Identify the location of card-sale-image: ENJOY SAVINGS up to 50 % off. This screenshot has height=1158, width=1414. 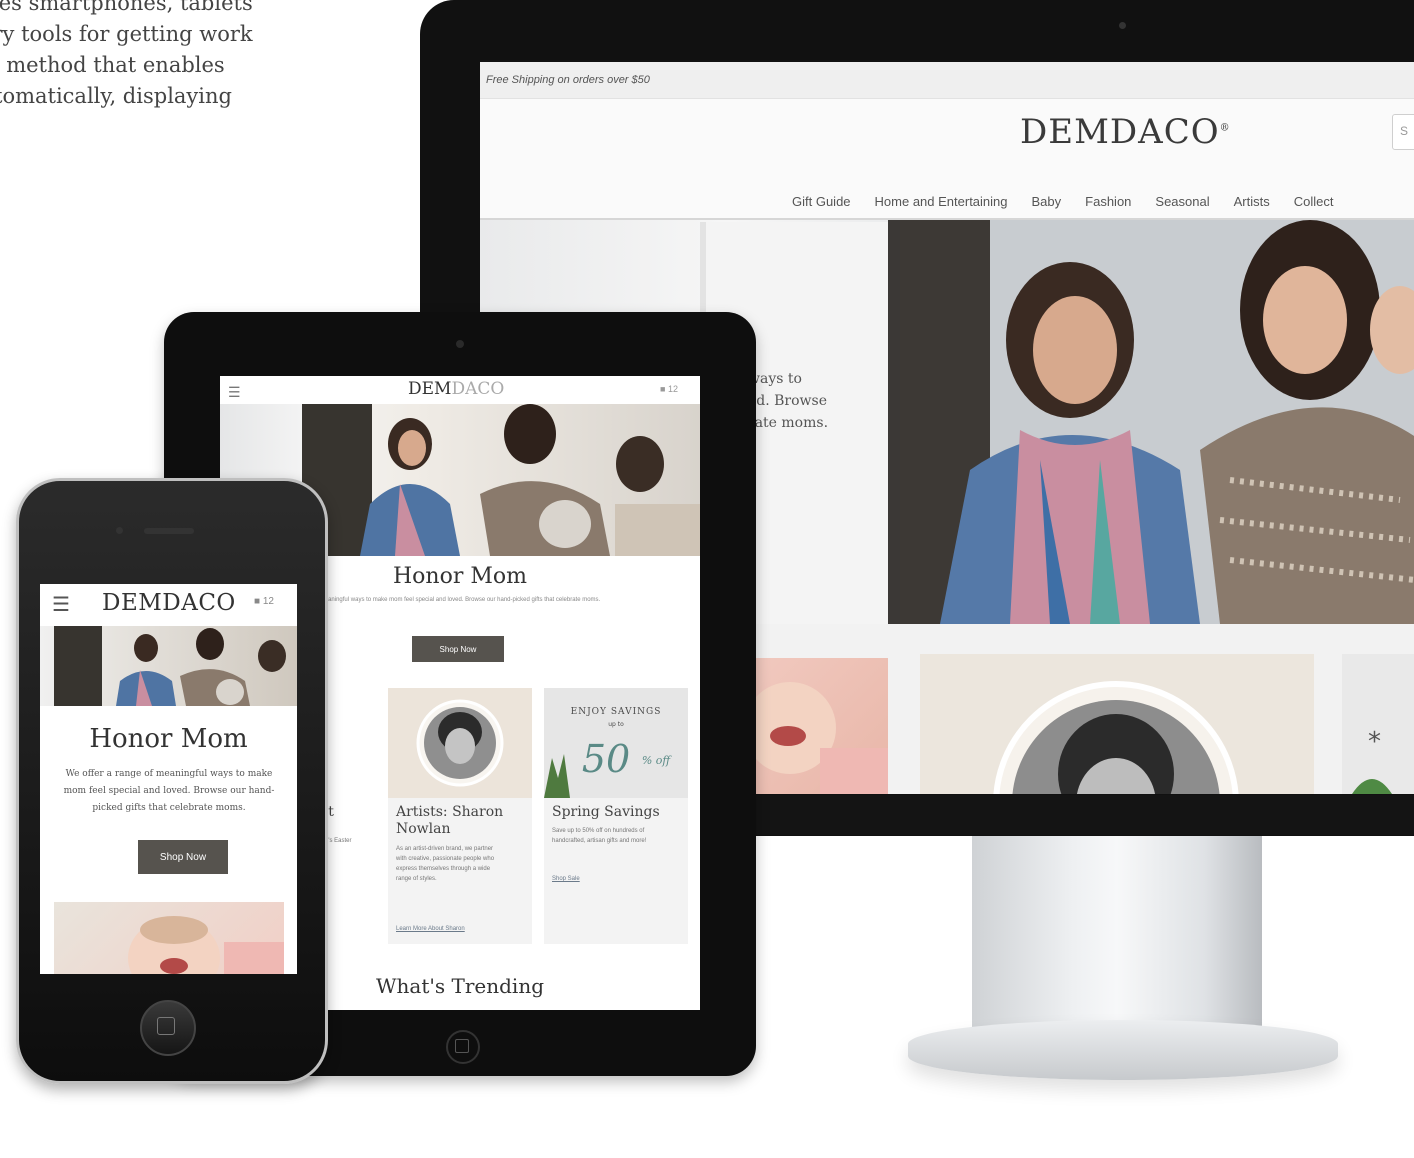
(616, 743).